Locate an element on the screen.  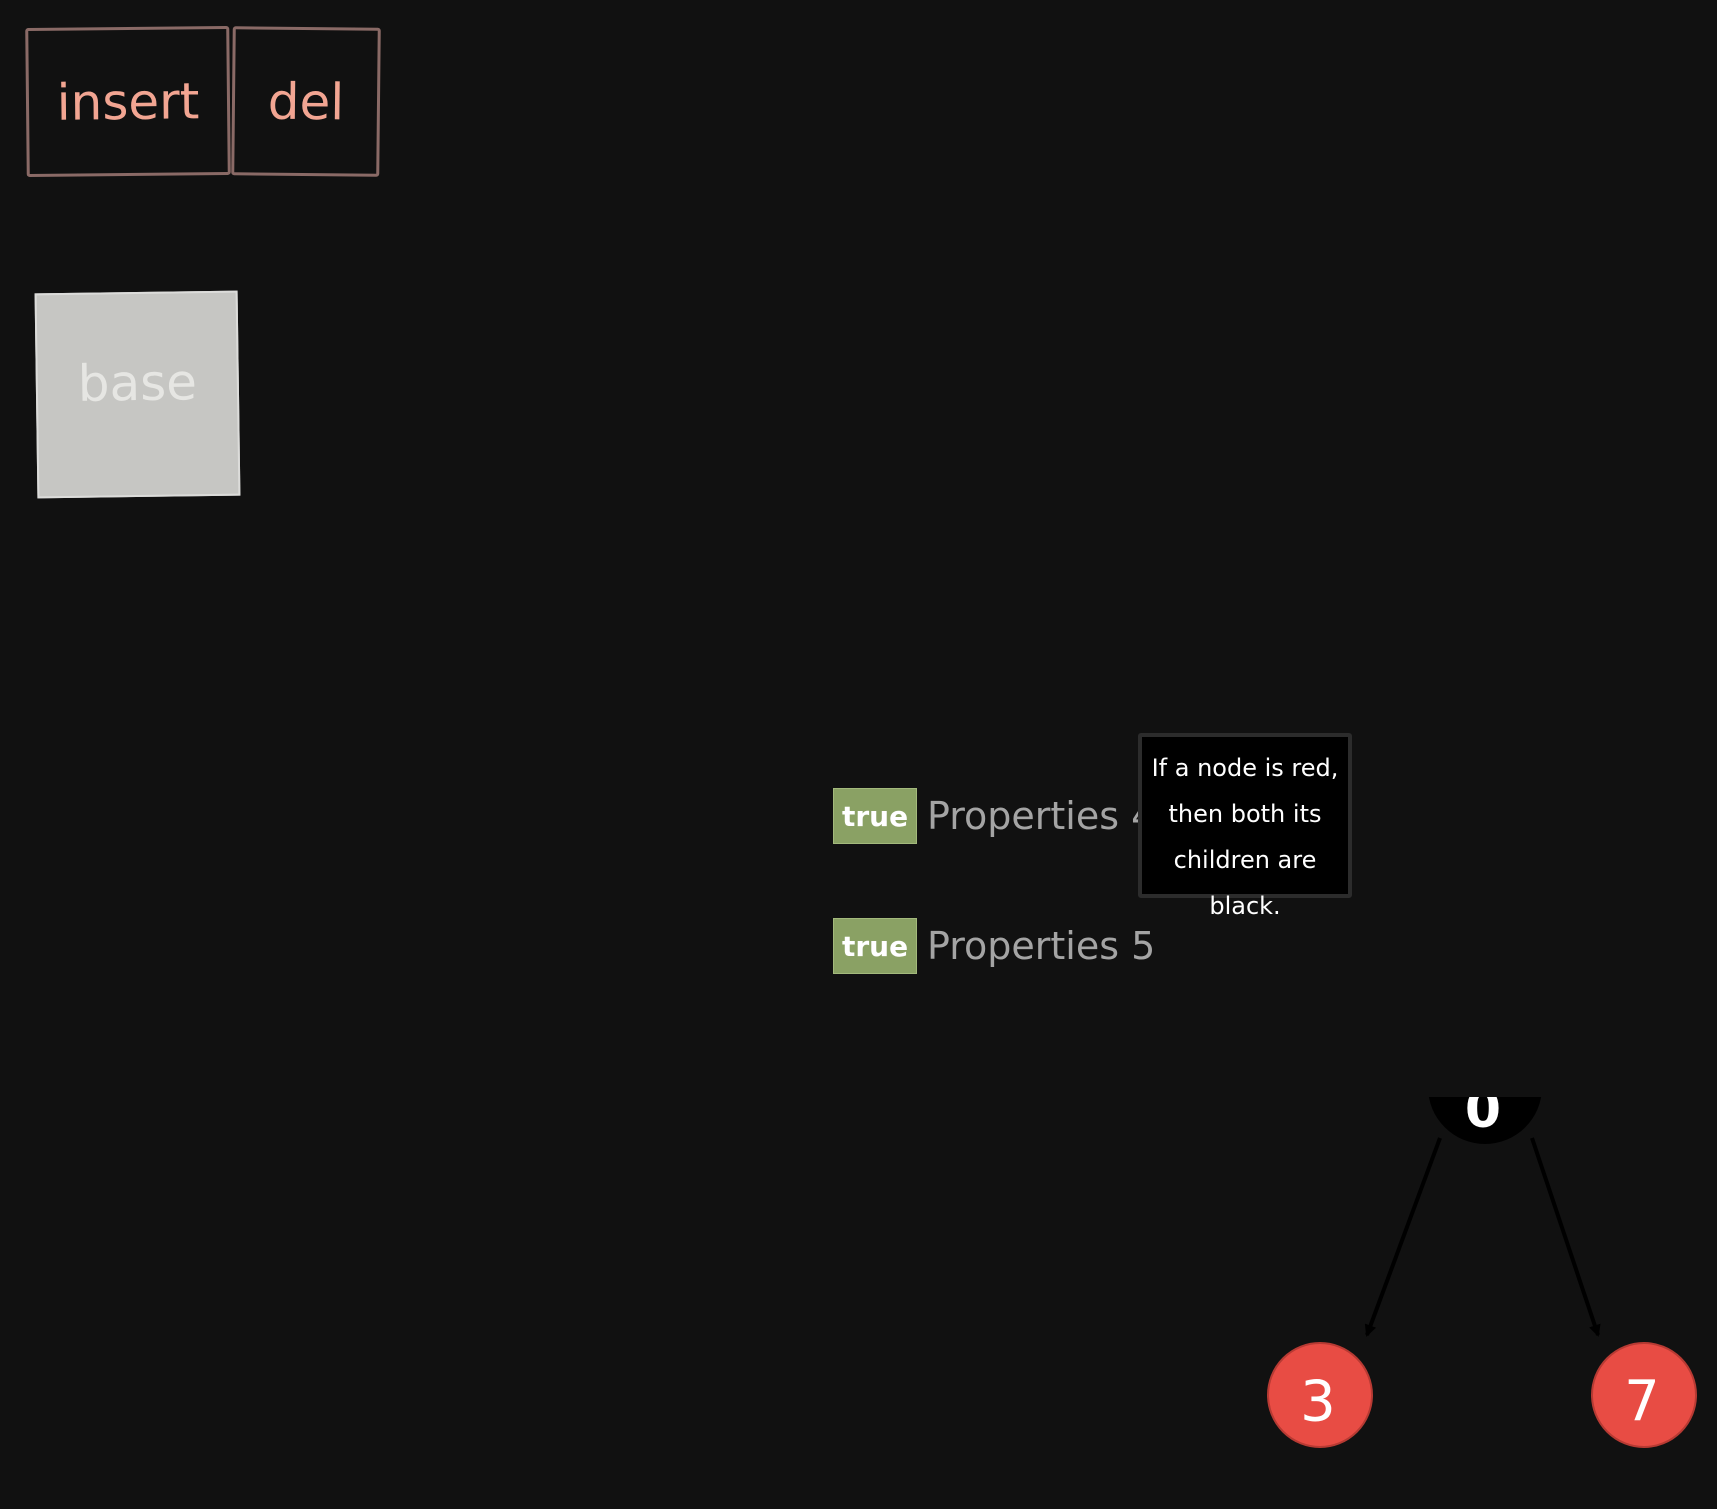
right-child-node: 7 is located at coordinates (1644, 1395).